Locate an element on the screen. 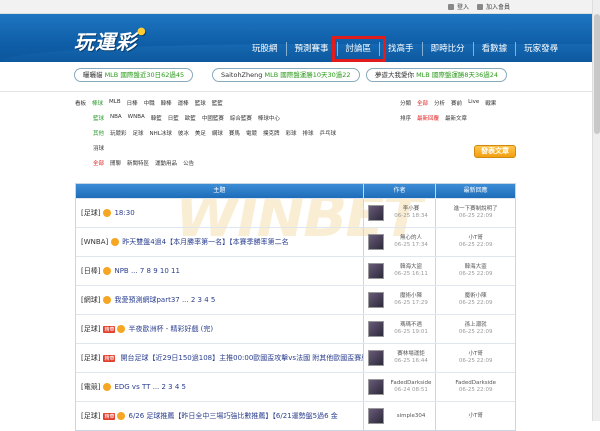 The width and height of the screenshot is (600, 431). filter-option: 中職 is located at coordinates (149, 103).